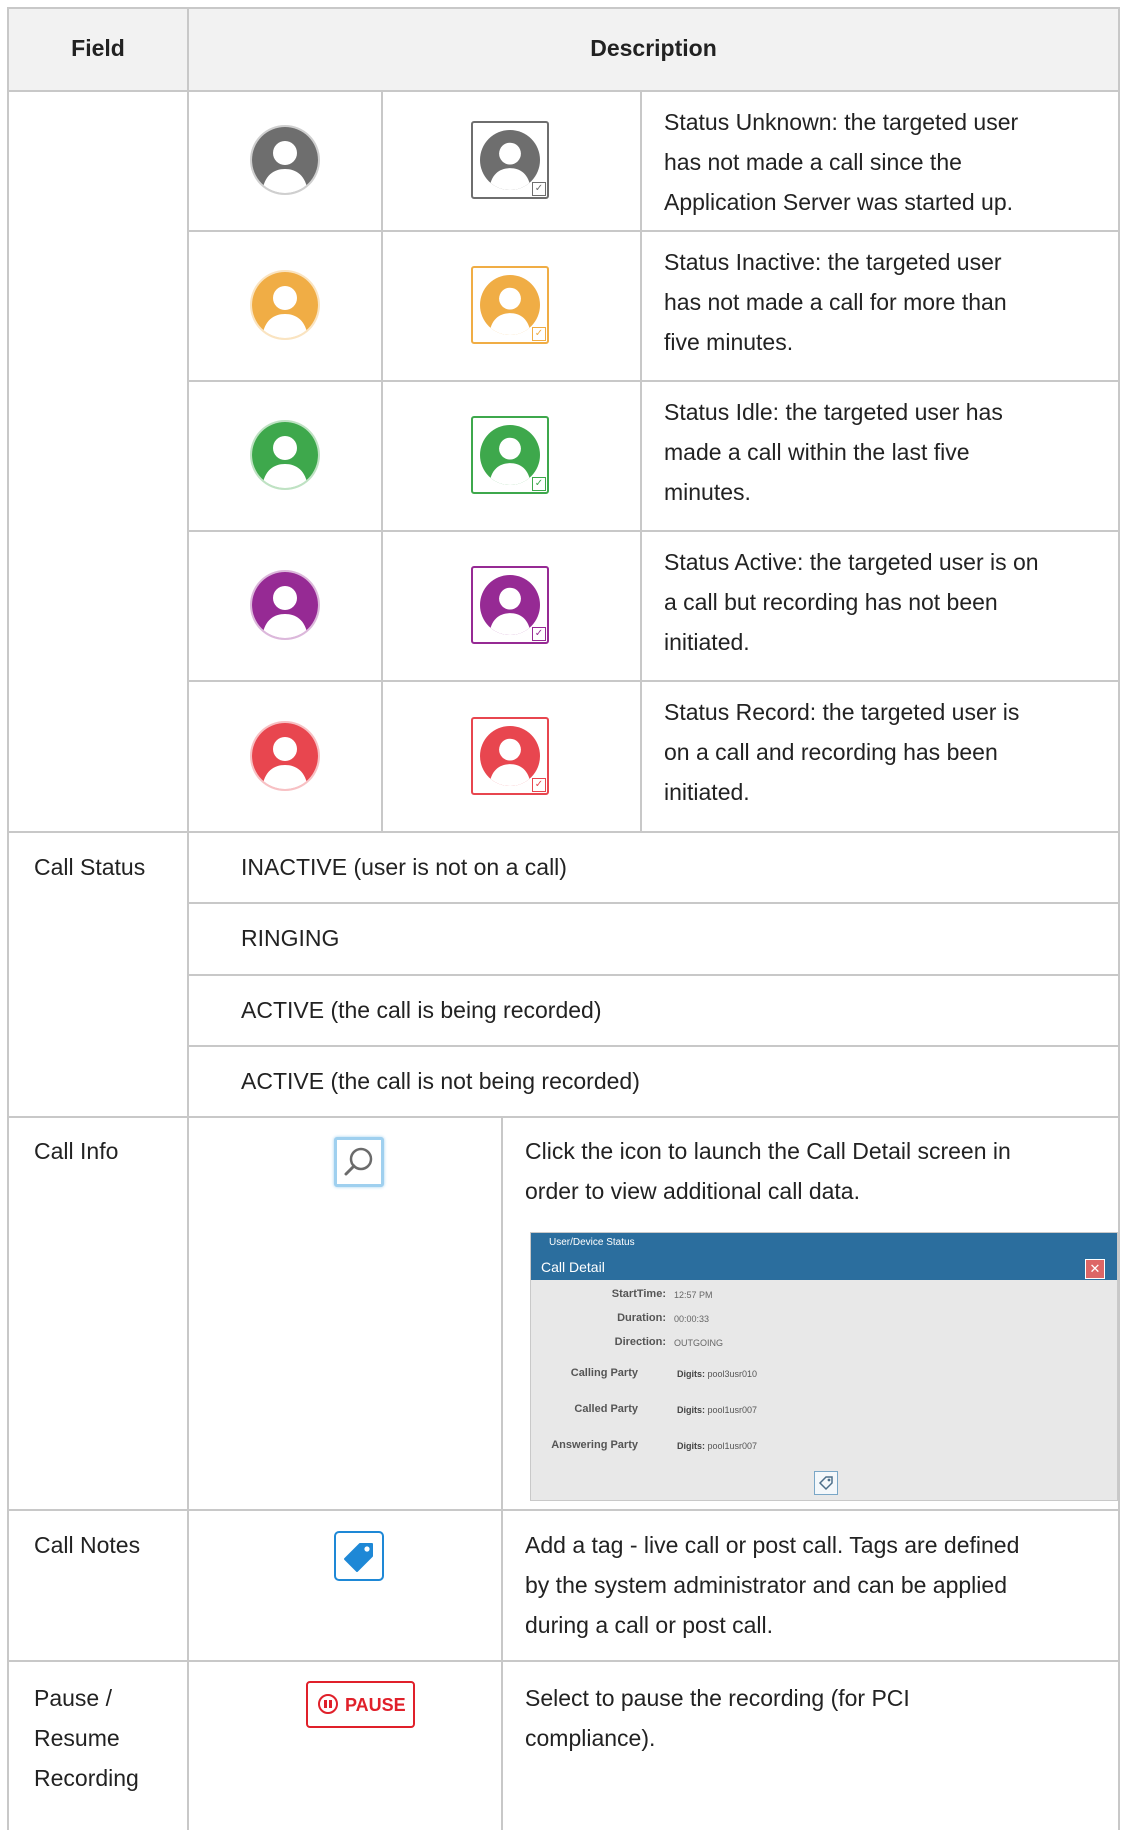 The height and width of the screenshot is (1830, 1127). I want to click on status-unknown-desc-line: Status Unknown: the targeted user, so click(841, 122).